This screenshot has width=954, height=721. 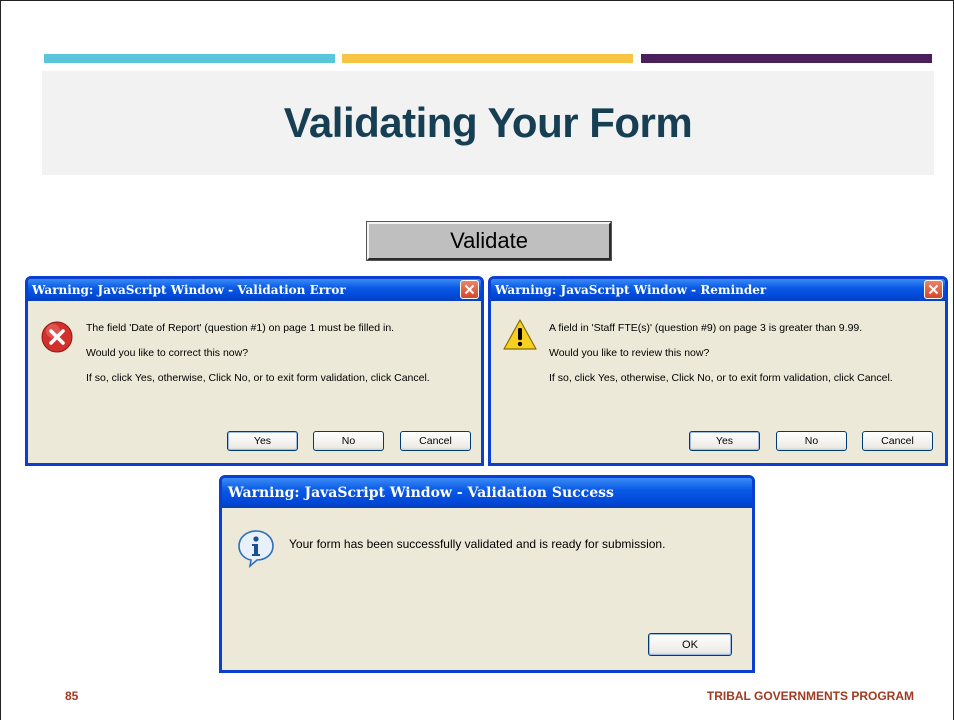 I want to click on dialog-titlebar: Warning: JavaScript Window - Reminder, so click(x=718, y=290).